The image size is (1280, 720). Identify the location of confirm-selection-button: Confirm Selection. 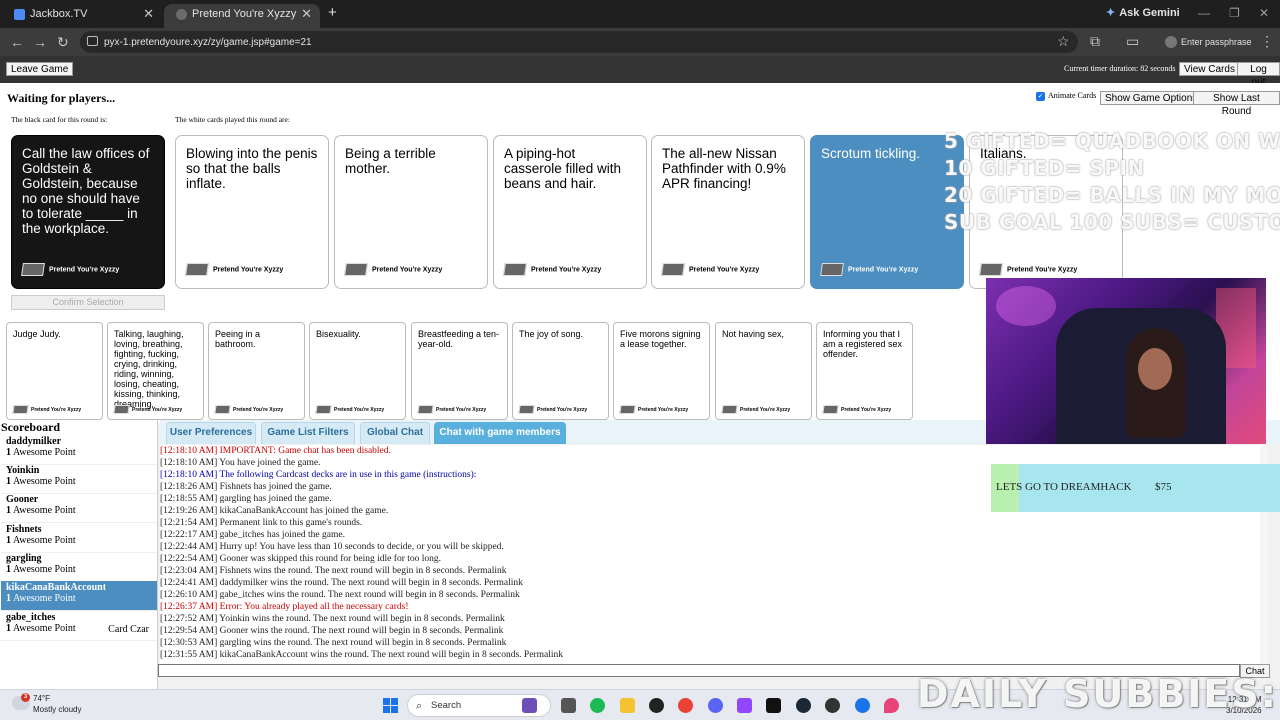
(88, 302).